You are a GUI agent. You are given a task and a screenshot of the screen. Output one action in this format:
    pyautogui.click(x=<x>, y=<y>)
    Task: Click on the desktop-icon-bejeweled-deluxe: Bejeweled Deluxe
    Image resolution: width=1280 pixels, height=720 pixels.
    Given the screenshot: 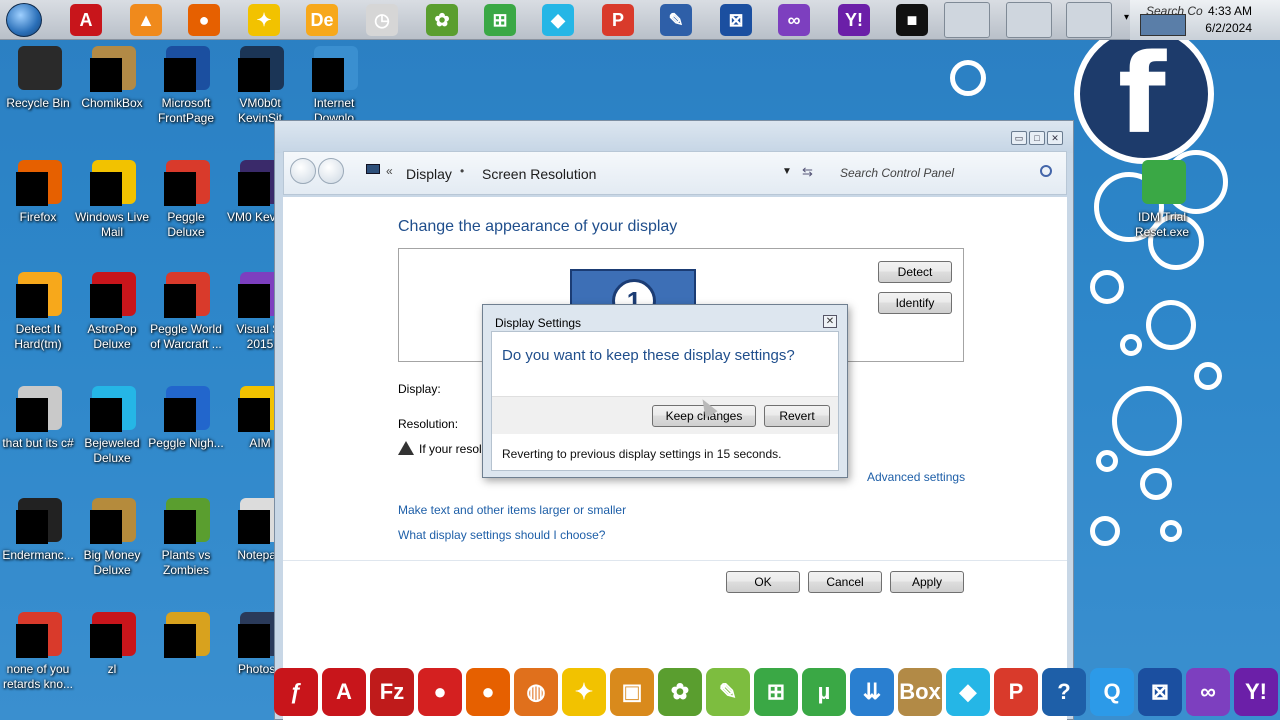 What is the action you would take?
    pyautogui.click(x=112, y=426)
    